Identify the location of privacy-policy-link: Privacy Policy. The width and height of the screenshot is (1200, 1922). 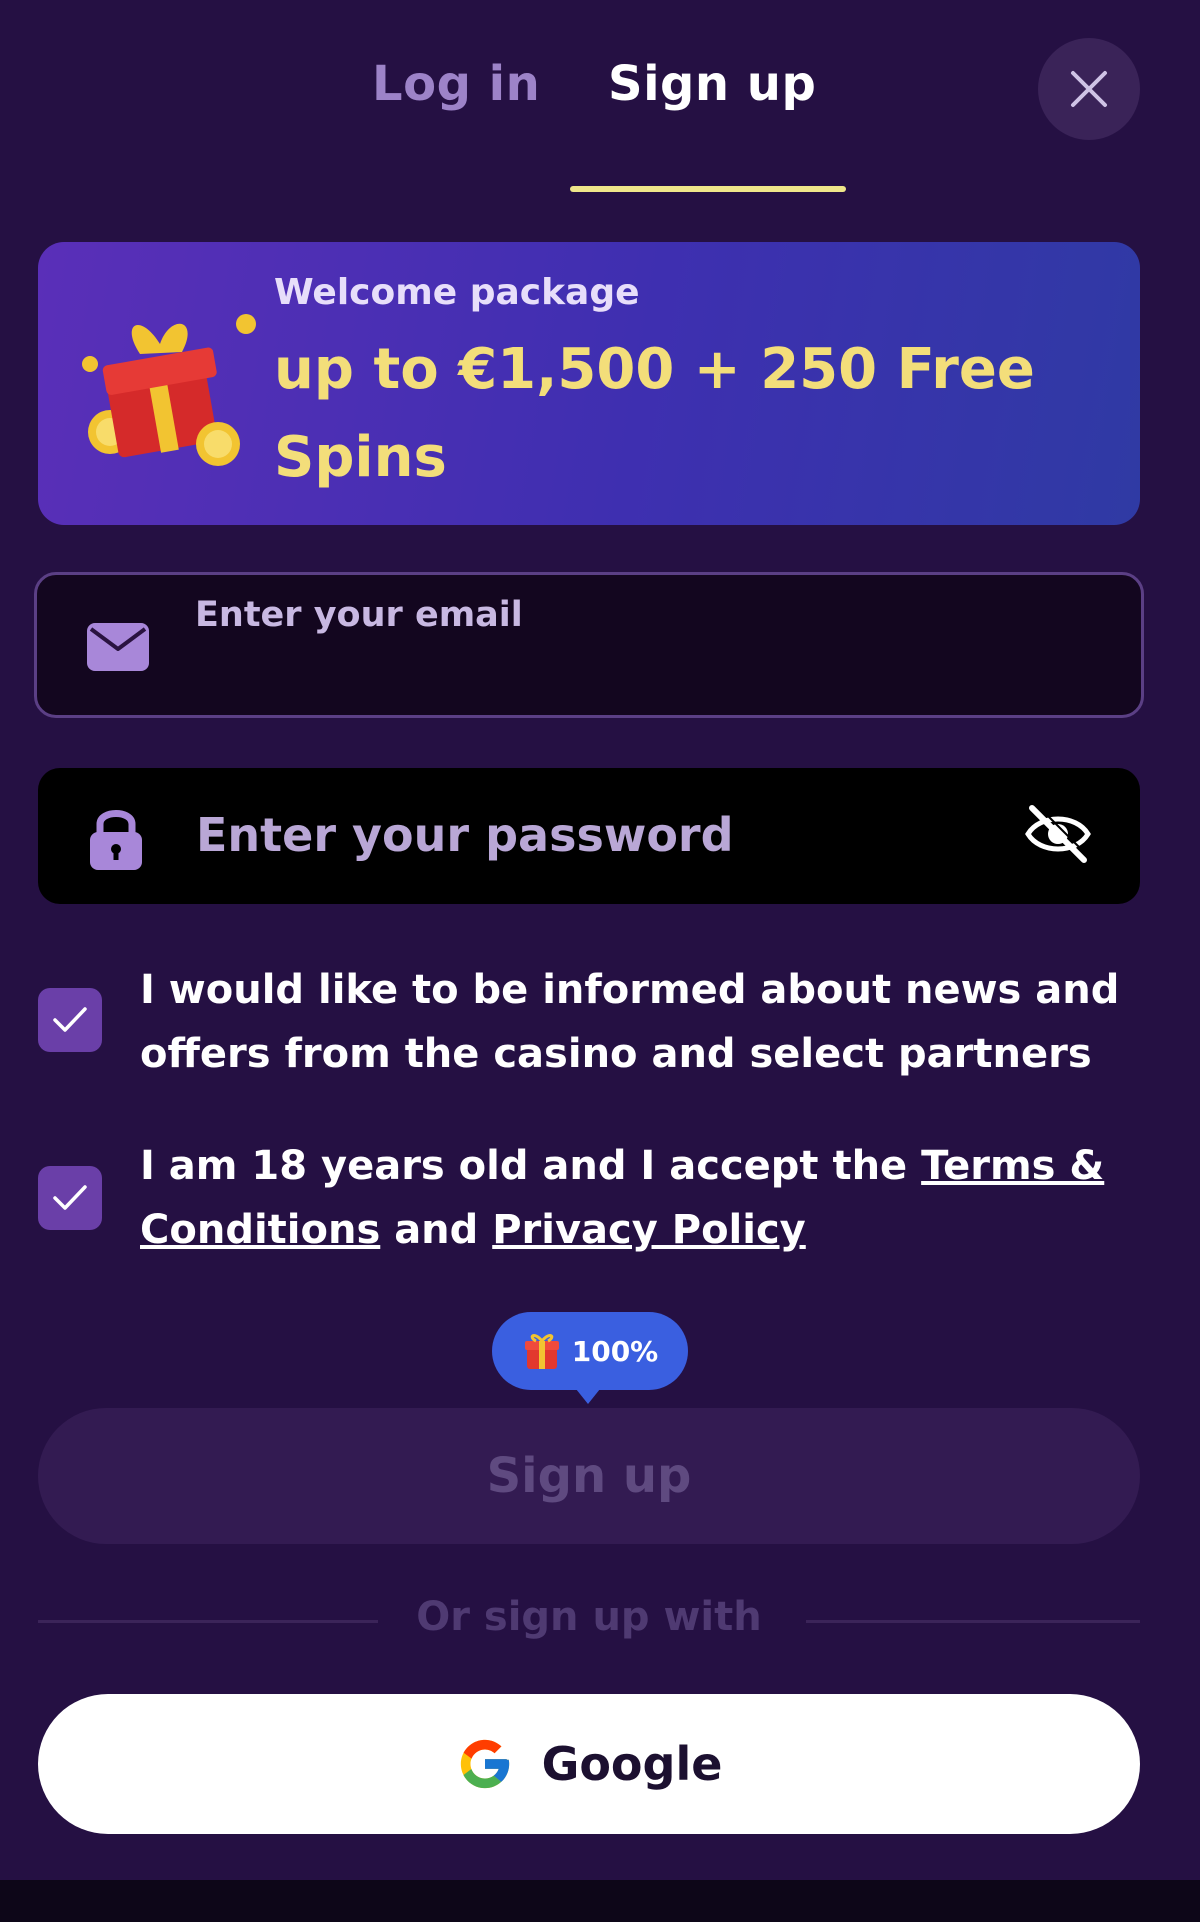
(649, 1230).